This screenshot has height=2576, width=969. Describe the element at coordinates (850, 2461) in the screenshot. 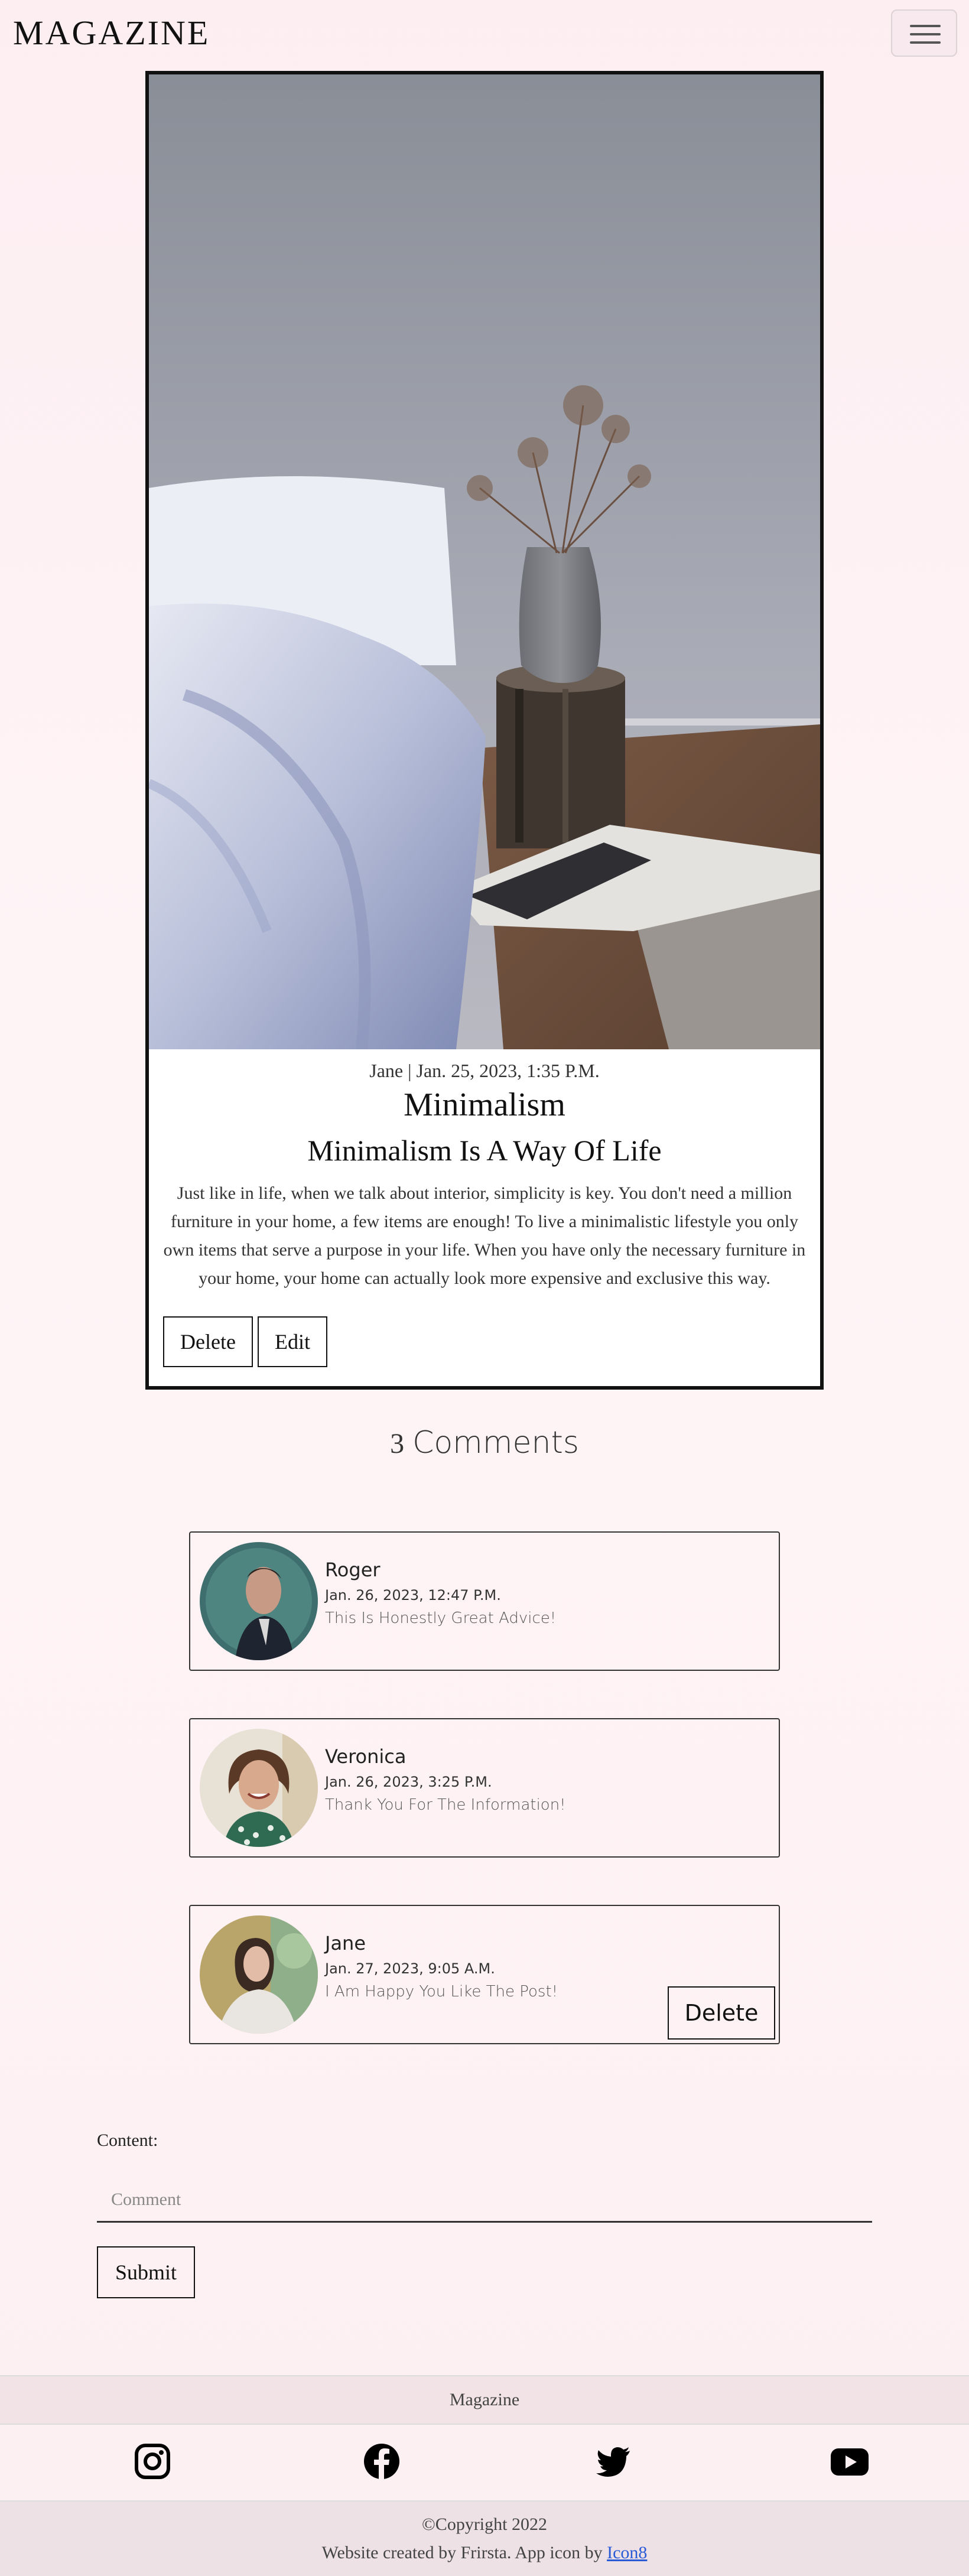

I see `youtube-icon` at that location.